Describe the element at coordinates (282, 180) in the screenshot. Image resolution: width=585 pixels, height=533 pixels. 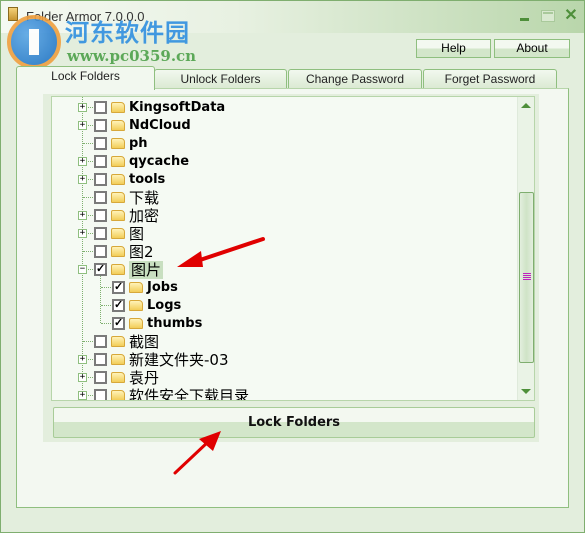
I see `tree-item: + tools` at that location.